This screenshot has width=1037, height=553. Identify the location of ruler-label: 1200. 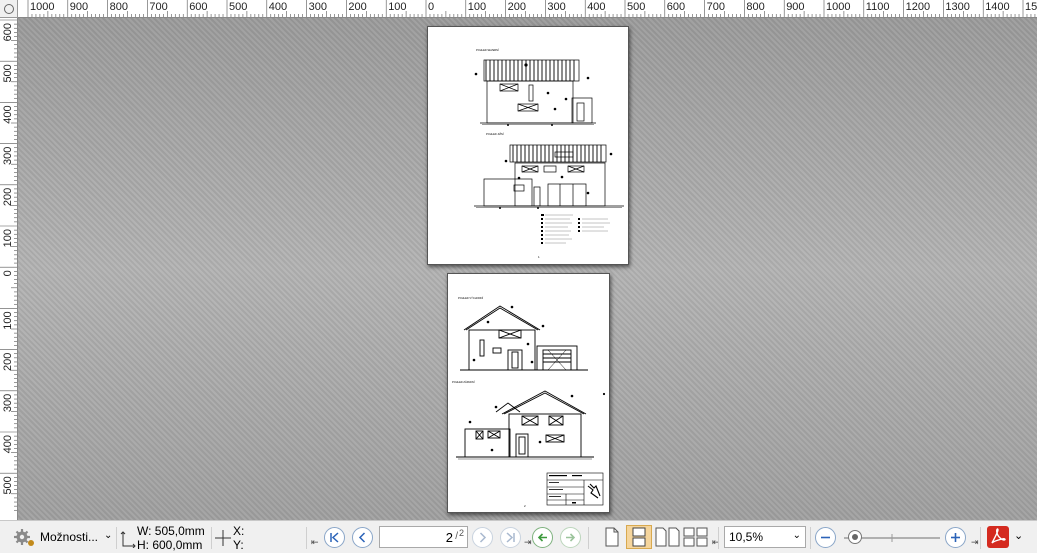
(918, 7).